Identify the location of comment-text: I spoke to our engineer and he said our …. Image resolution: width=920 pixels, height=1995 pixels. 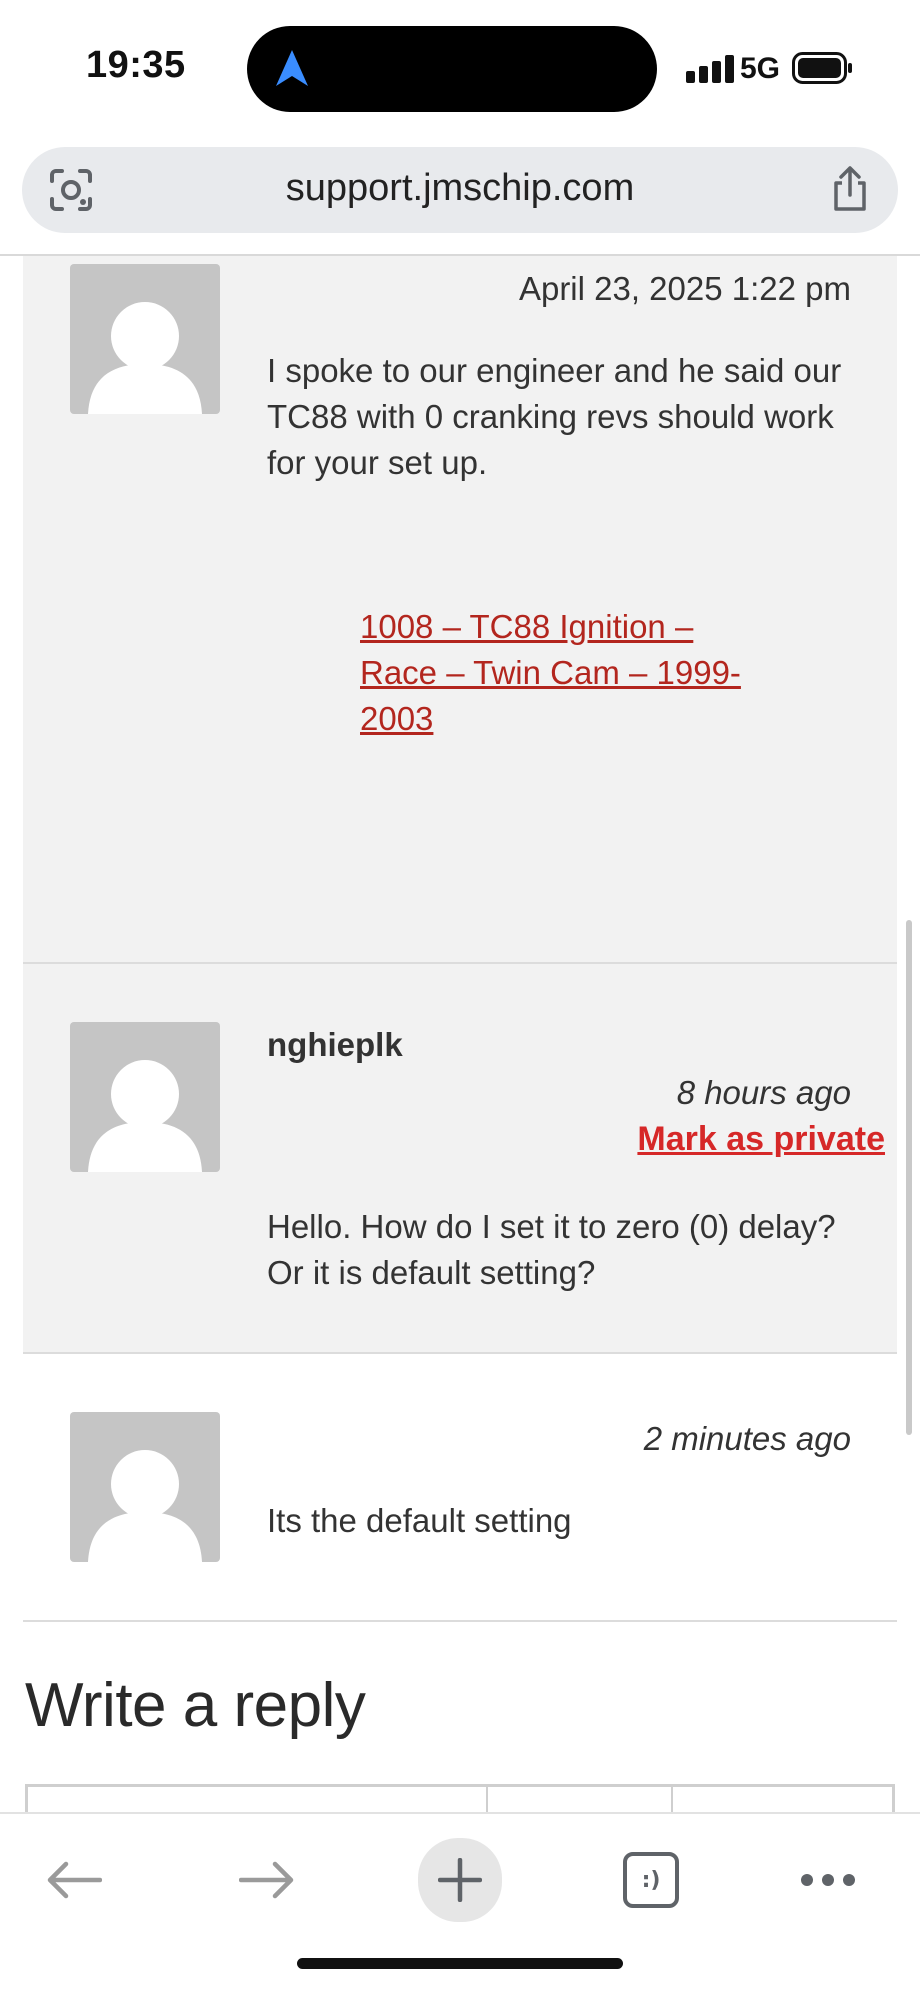
(554, 416).